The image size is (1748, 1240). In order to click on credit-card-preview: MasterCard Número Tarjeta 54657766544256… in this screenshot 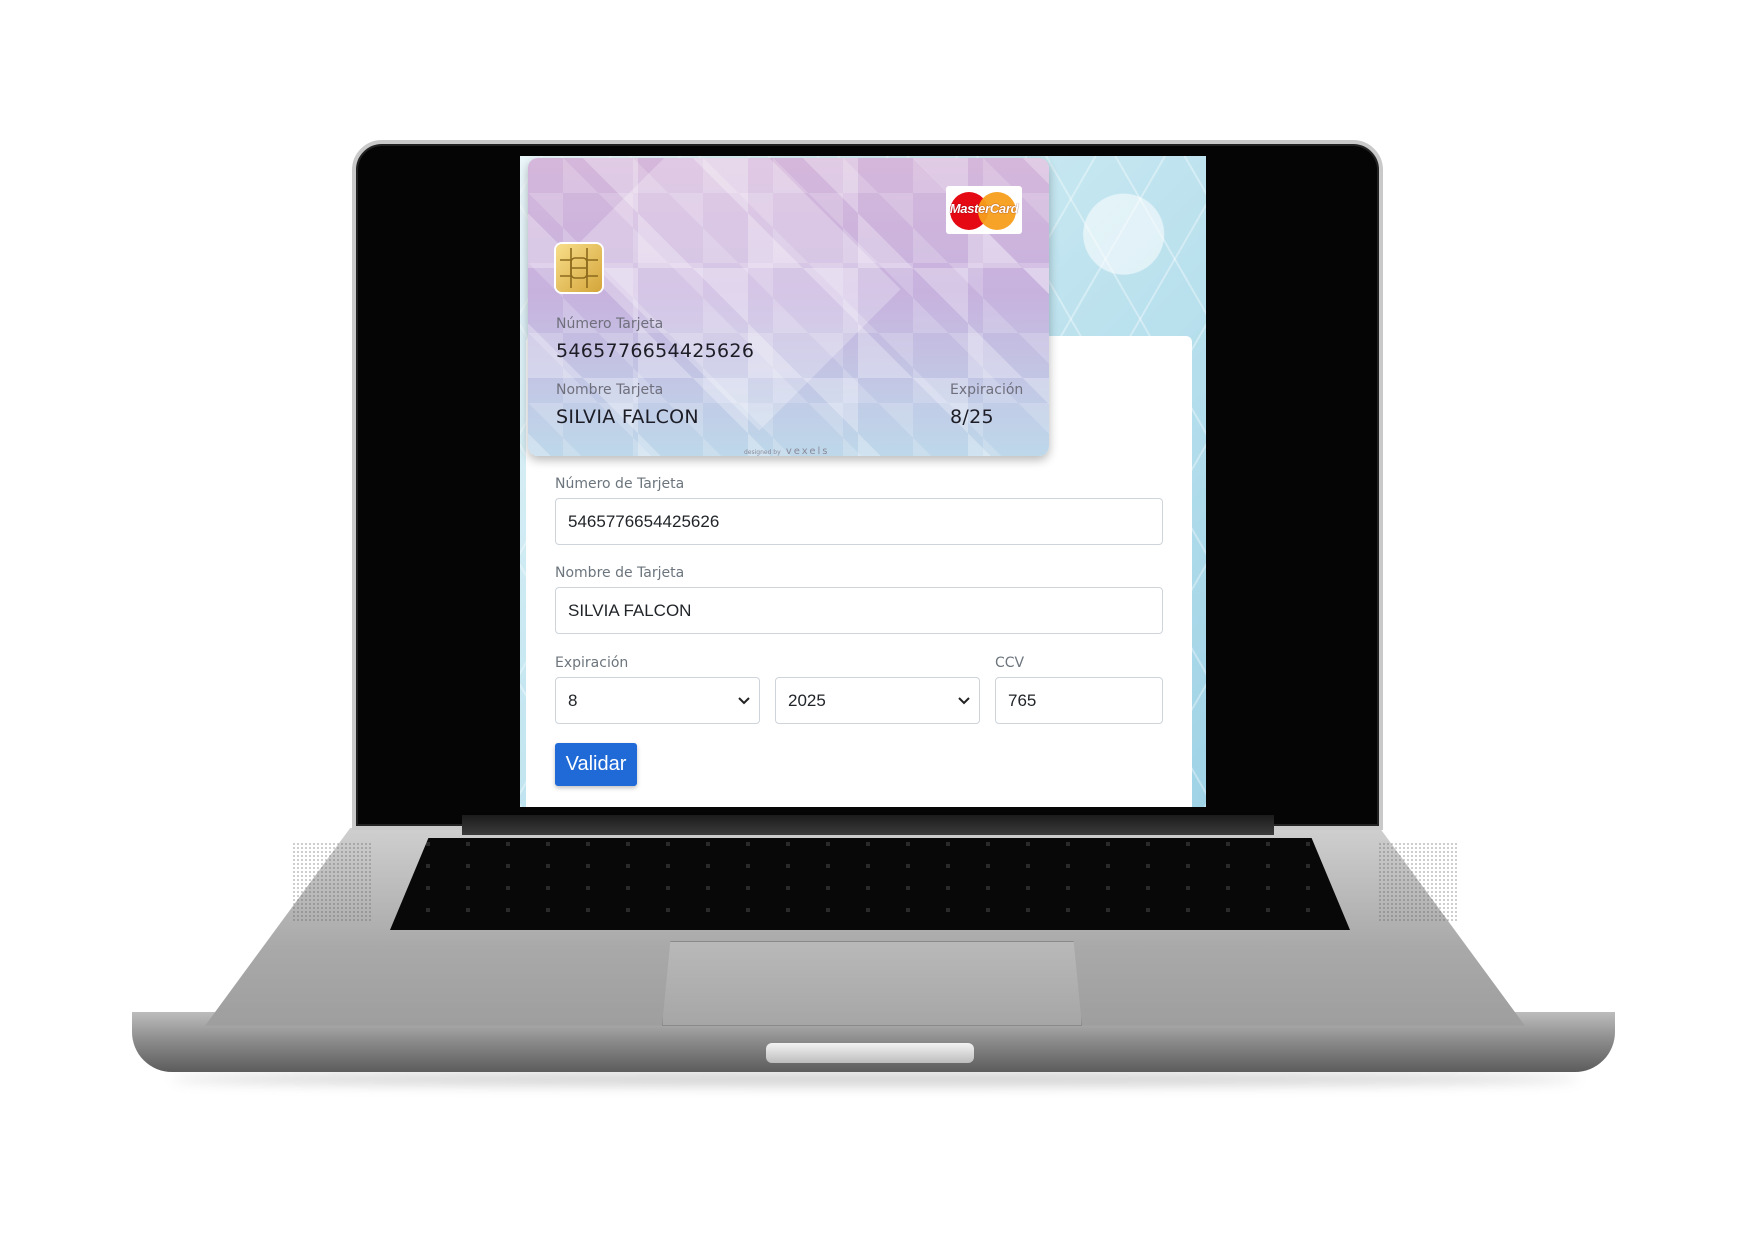, I will do `click(788, 307)`.